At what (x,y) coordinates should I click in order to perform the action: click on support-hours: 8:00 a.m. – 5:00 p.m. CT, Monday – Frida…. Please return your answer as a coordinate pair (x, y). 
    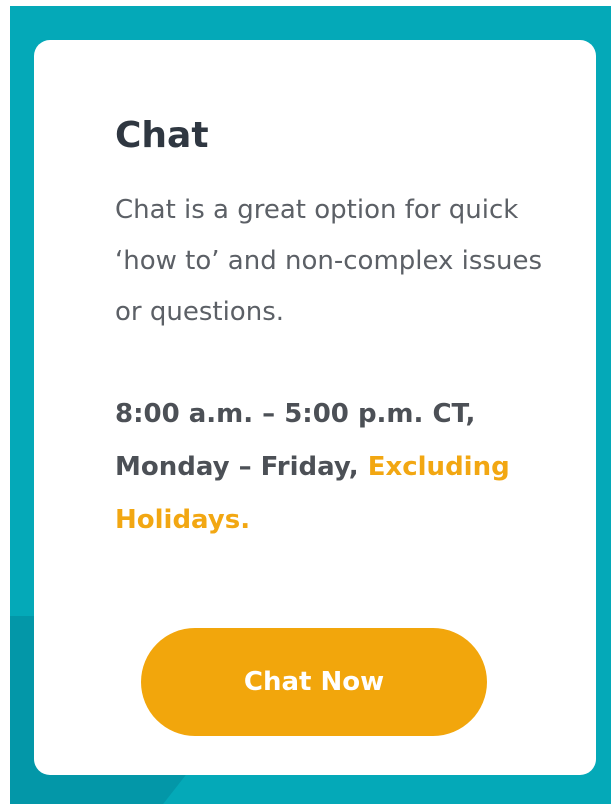
    Looking at the image, I should click on (340, 467).